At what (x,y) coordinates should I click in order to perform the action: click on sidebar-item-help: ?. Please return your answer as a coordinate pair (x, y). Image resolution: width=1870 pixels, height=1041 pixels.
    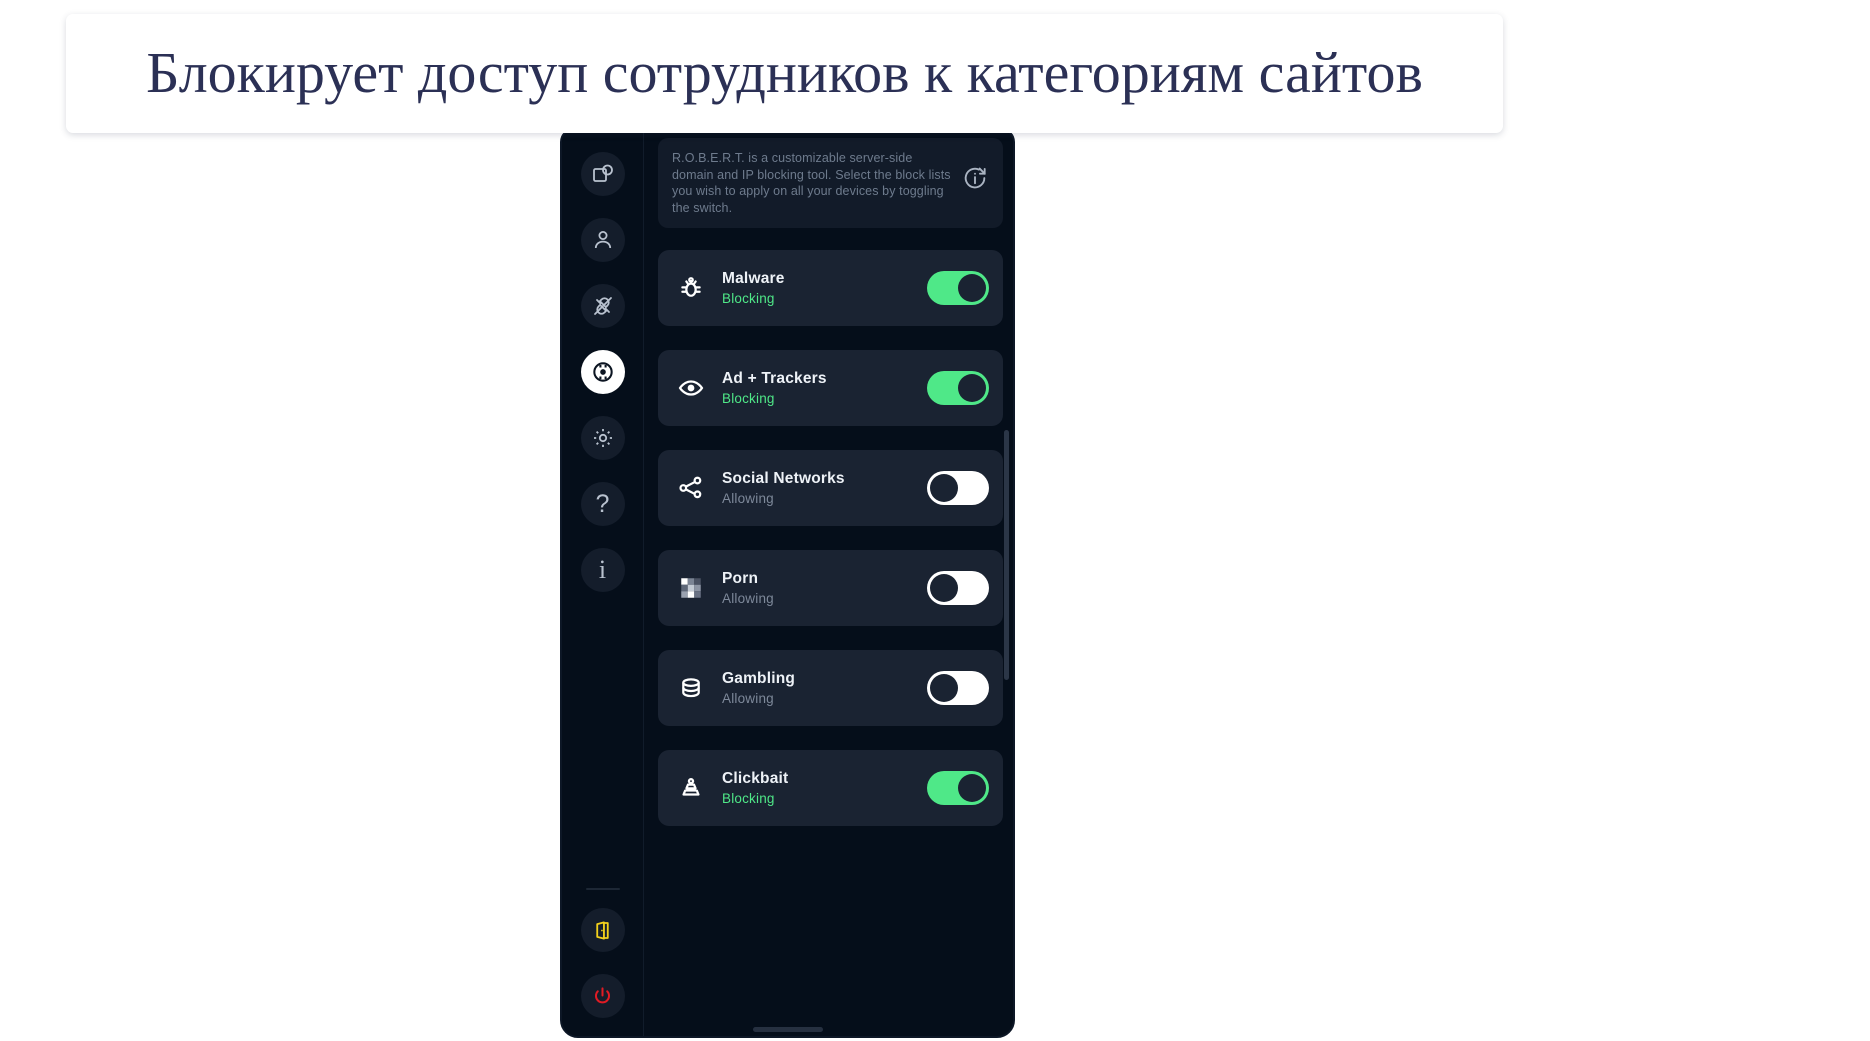
    Looking at the image, I should click on (602, 504).